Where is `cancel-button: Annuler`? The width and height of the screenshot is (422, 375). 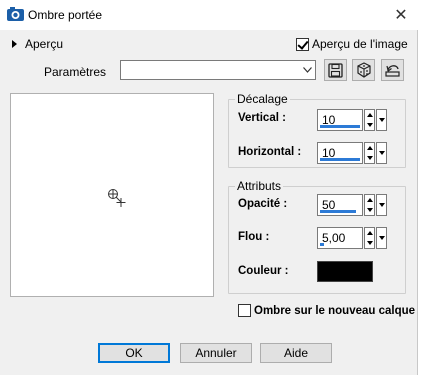 cancel-button: Annuler is located at coordinates (216, 353).